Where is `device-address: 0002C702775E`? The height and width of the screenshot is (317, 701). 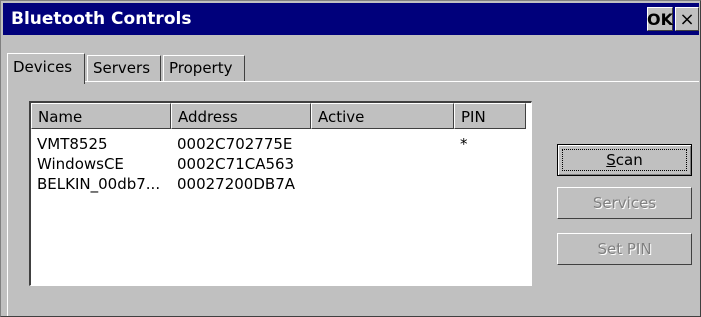 device-address: 0002C702775E is located at coordinates (235, 144).